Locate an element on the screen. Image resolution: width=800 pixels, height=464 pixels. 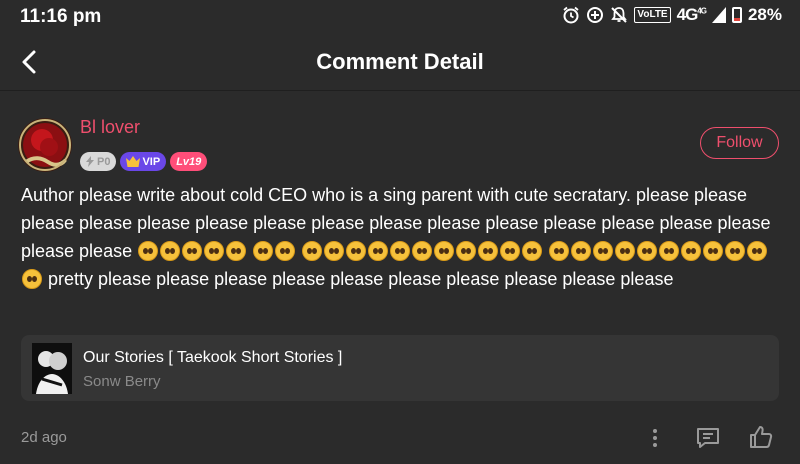
like-thumbs-up-icon is located at coordinates (761, 437).